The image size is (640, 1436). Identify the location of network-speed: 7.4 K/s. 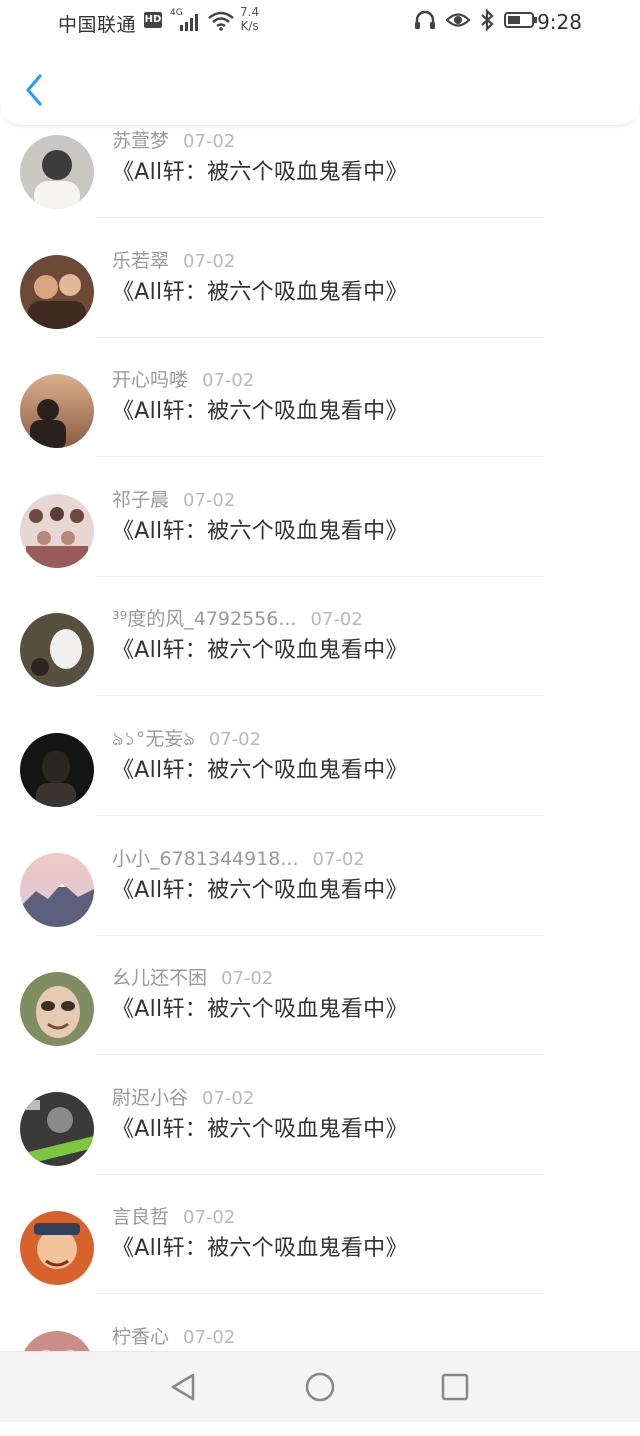
(249, 19).